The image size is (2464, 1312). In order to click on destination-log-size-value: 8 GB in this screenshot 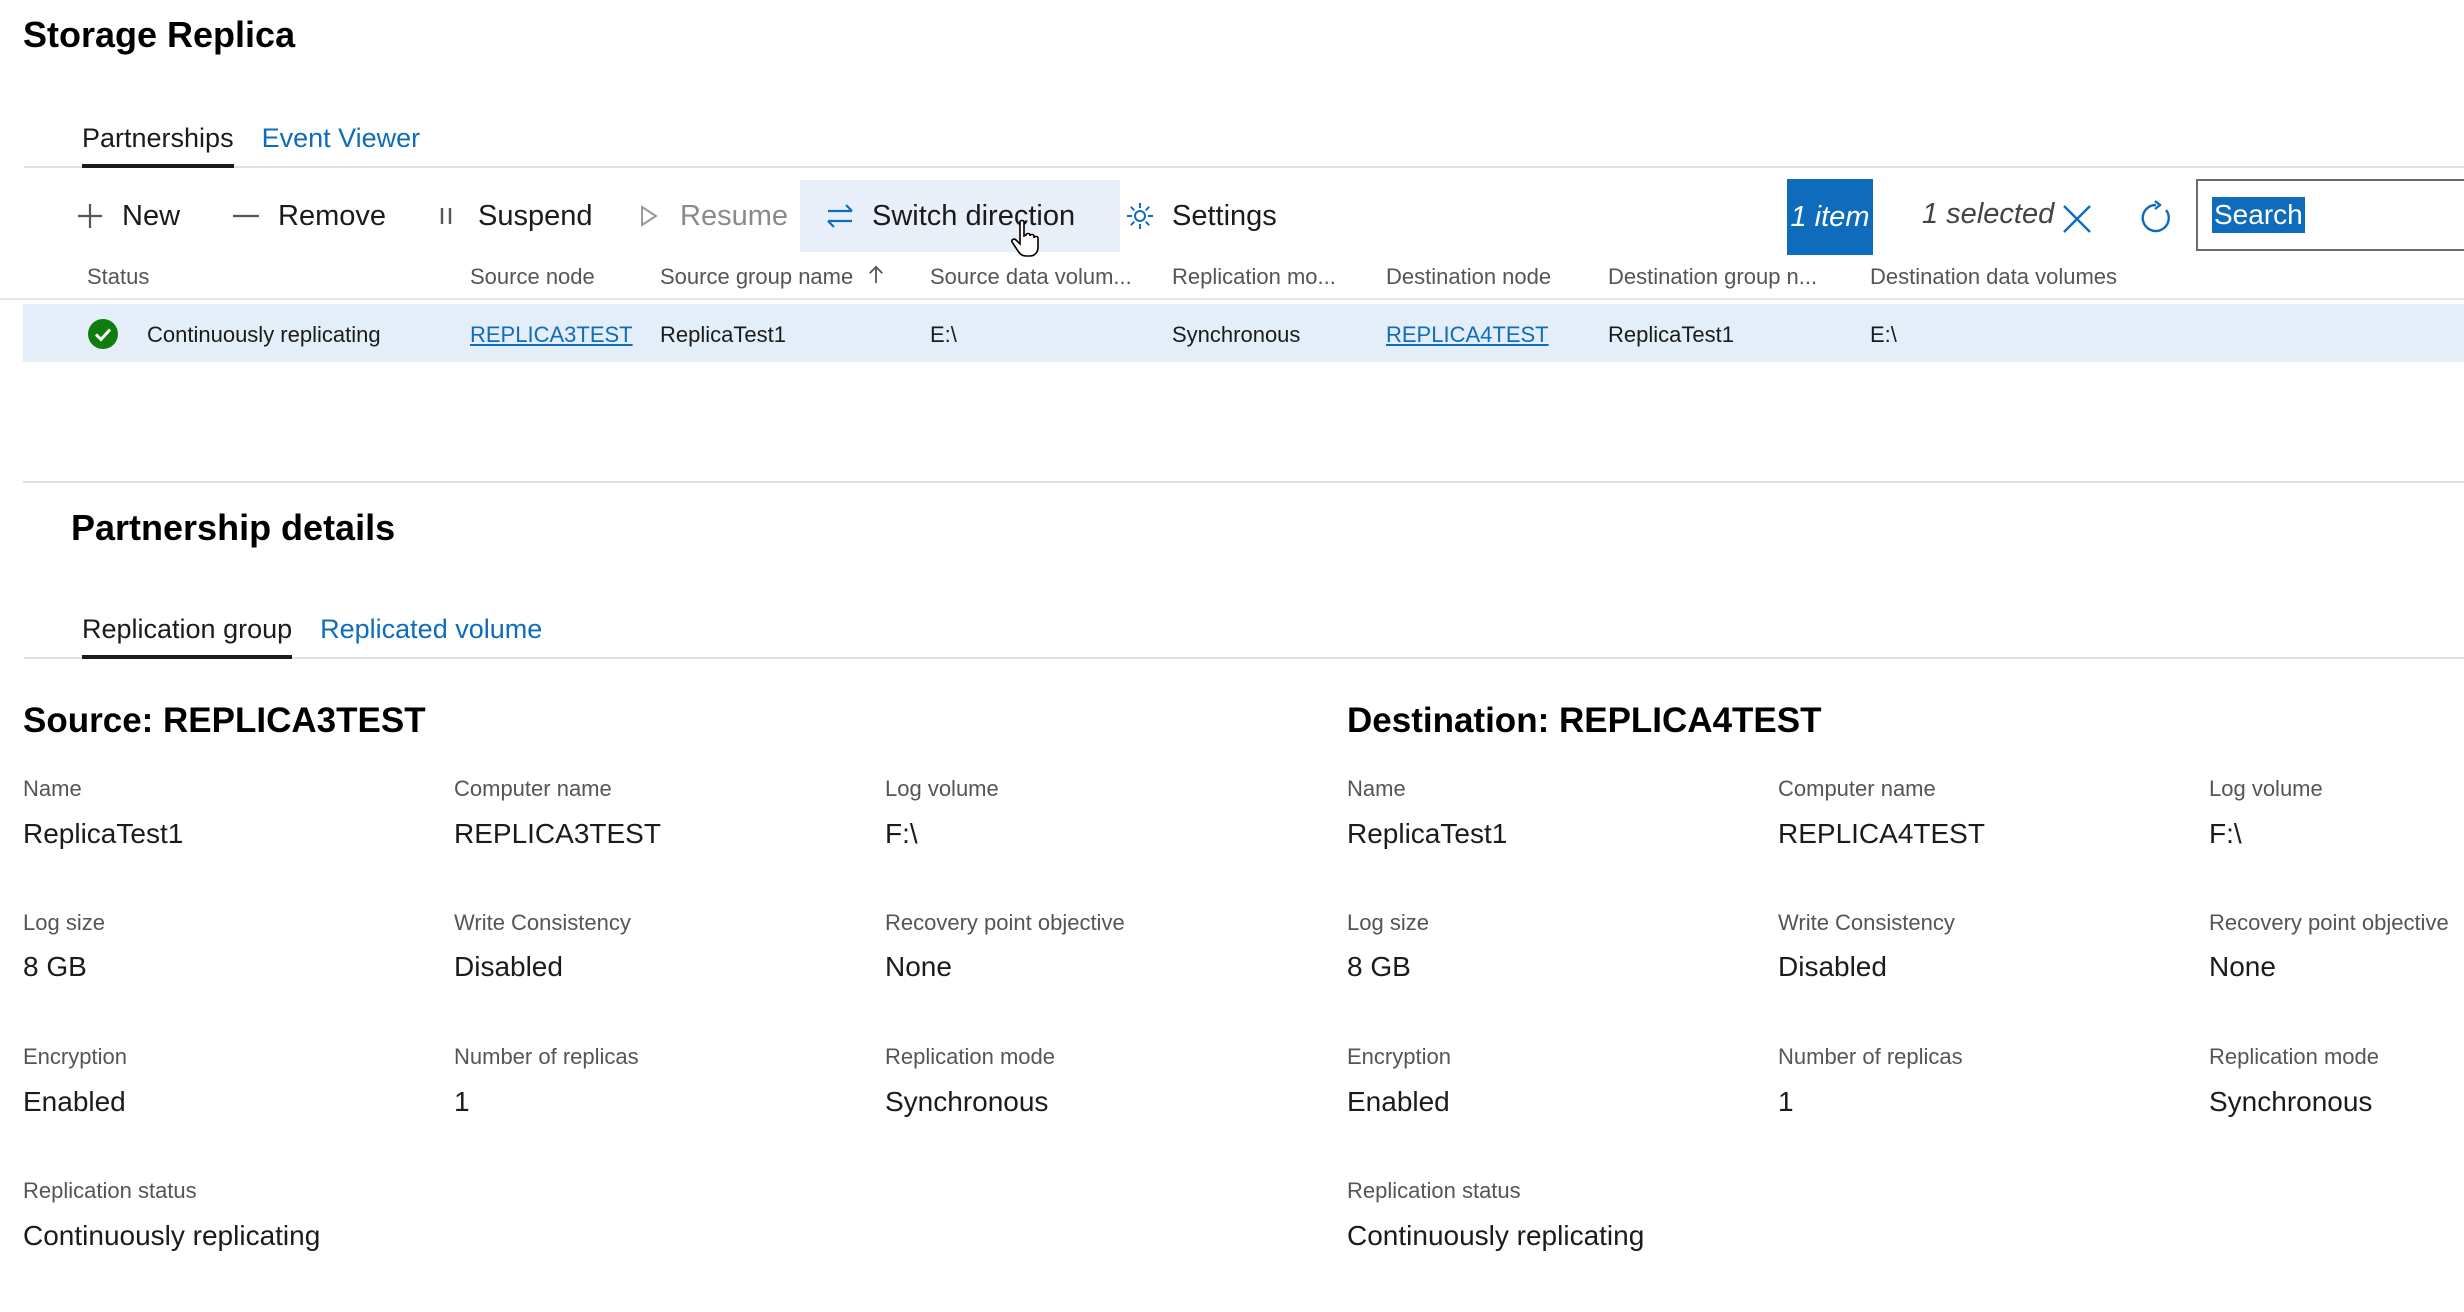, I will do `click(1379, 966)`.